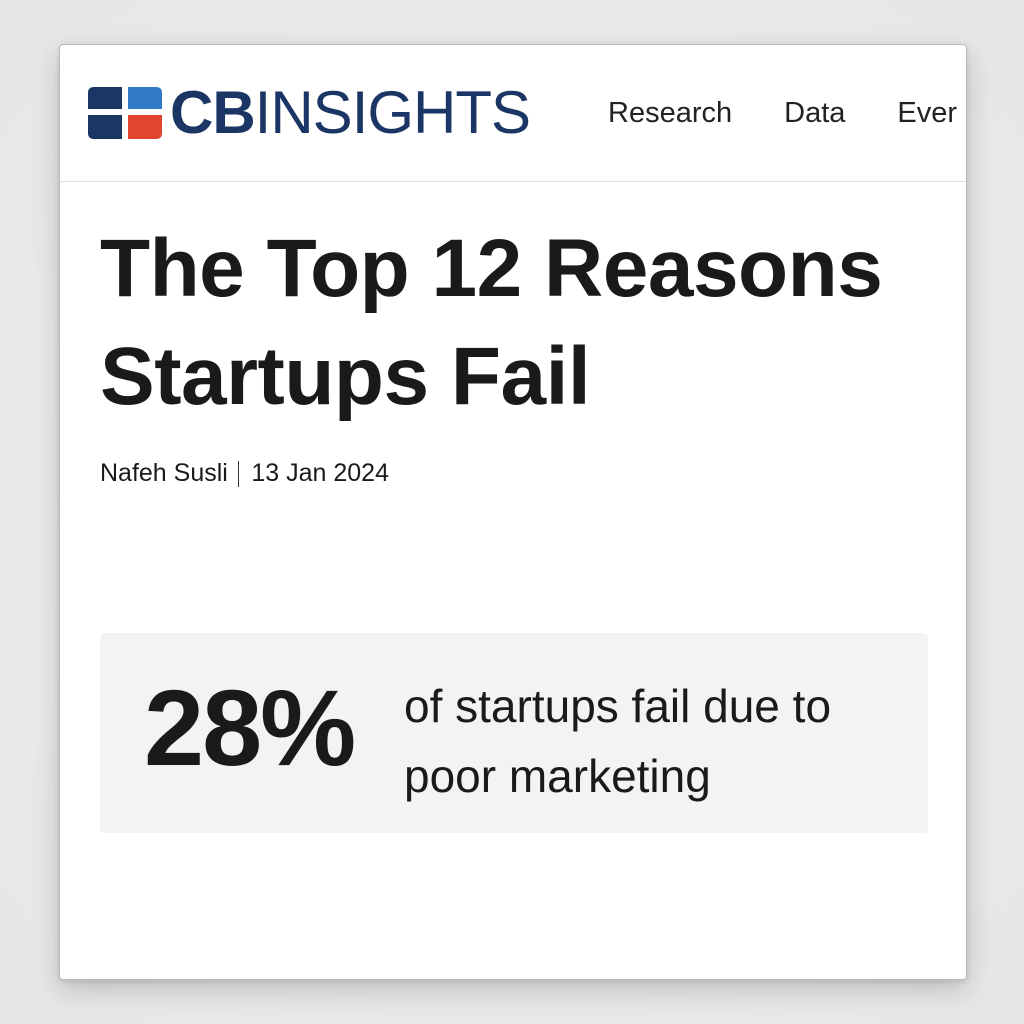 The width and height of the screenshot is (1024, 1024). What do you see at coordinates (814, 113) in the screenshot?
I see `nav-item-data: Data` at bounding box center [814, 113].